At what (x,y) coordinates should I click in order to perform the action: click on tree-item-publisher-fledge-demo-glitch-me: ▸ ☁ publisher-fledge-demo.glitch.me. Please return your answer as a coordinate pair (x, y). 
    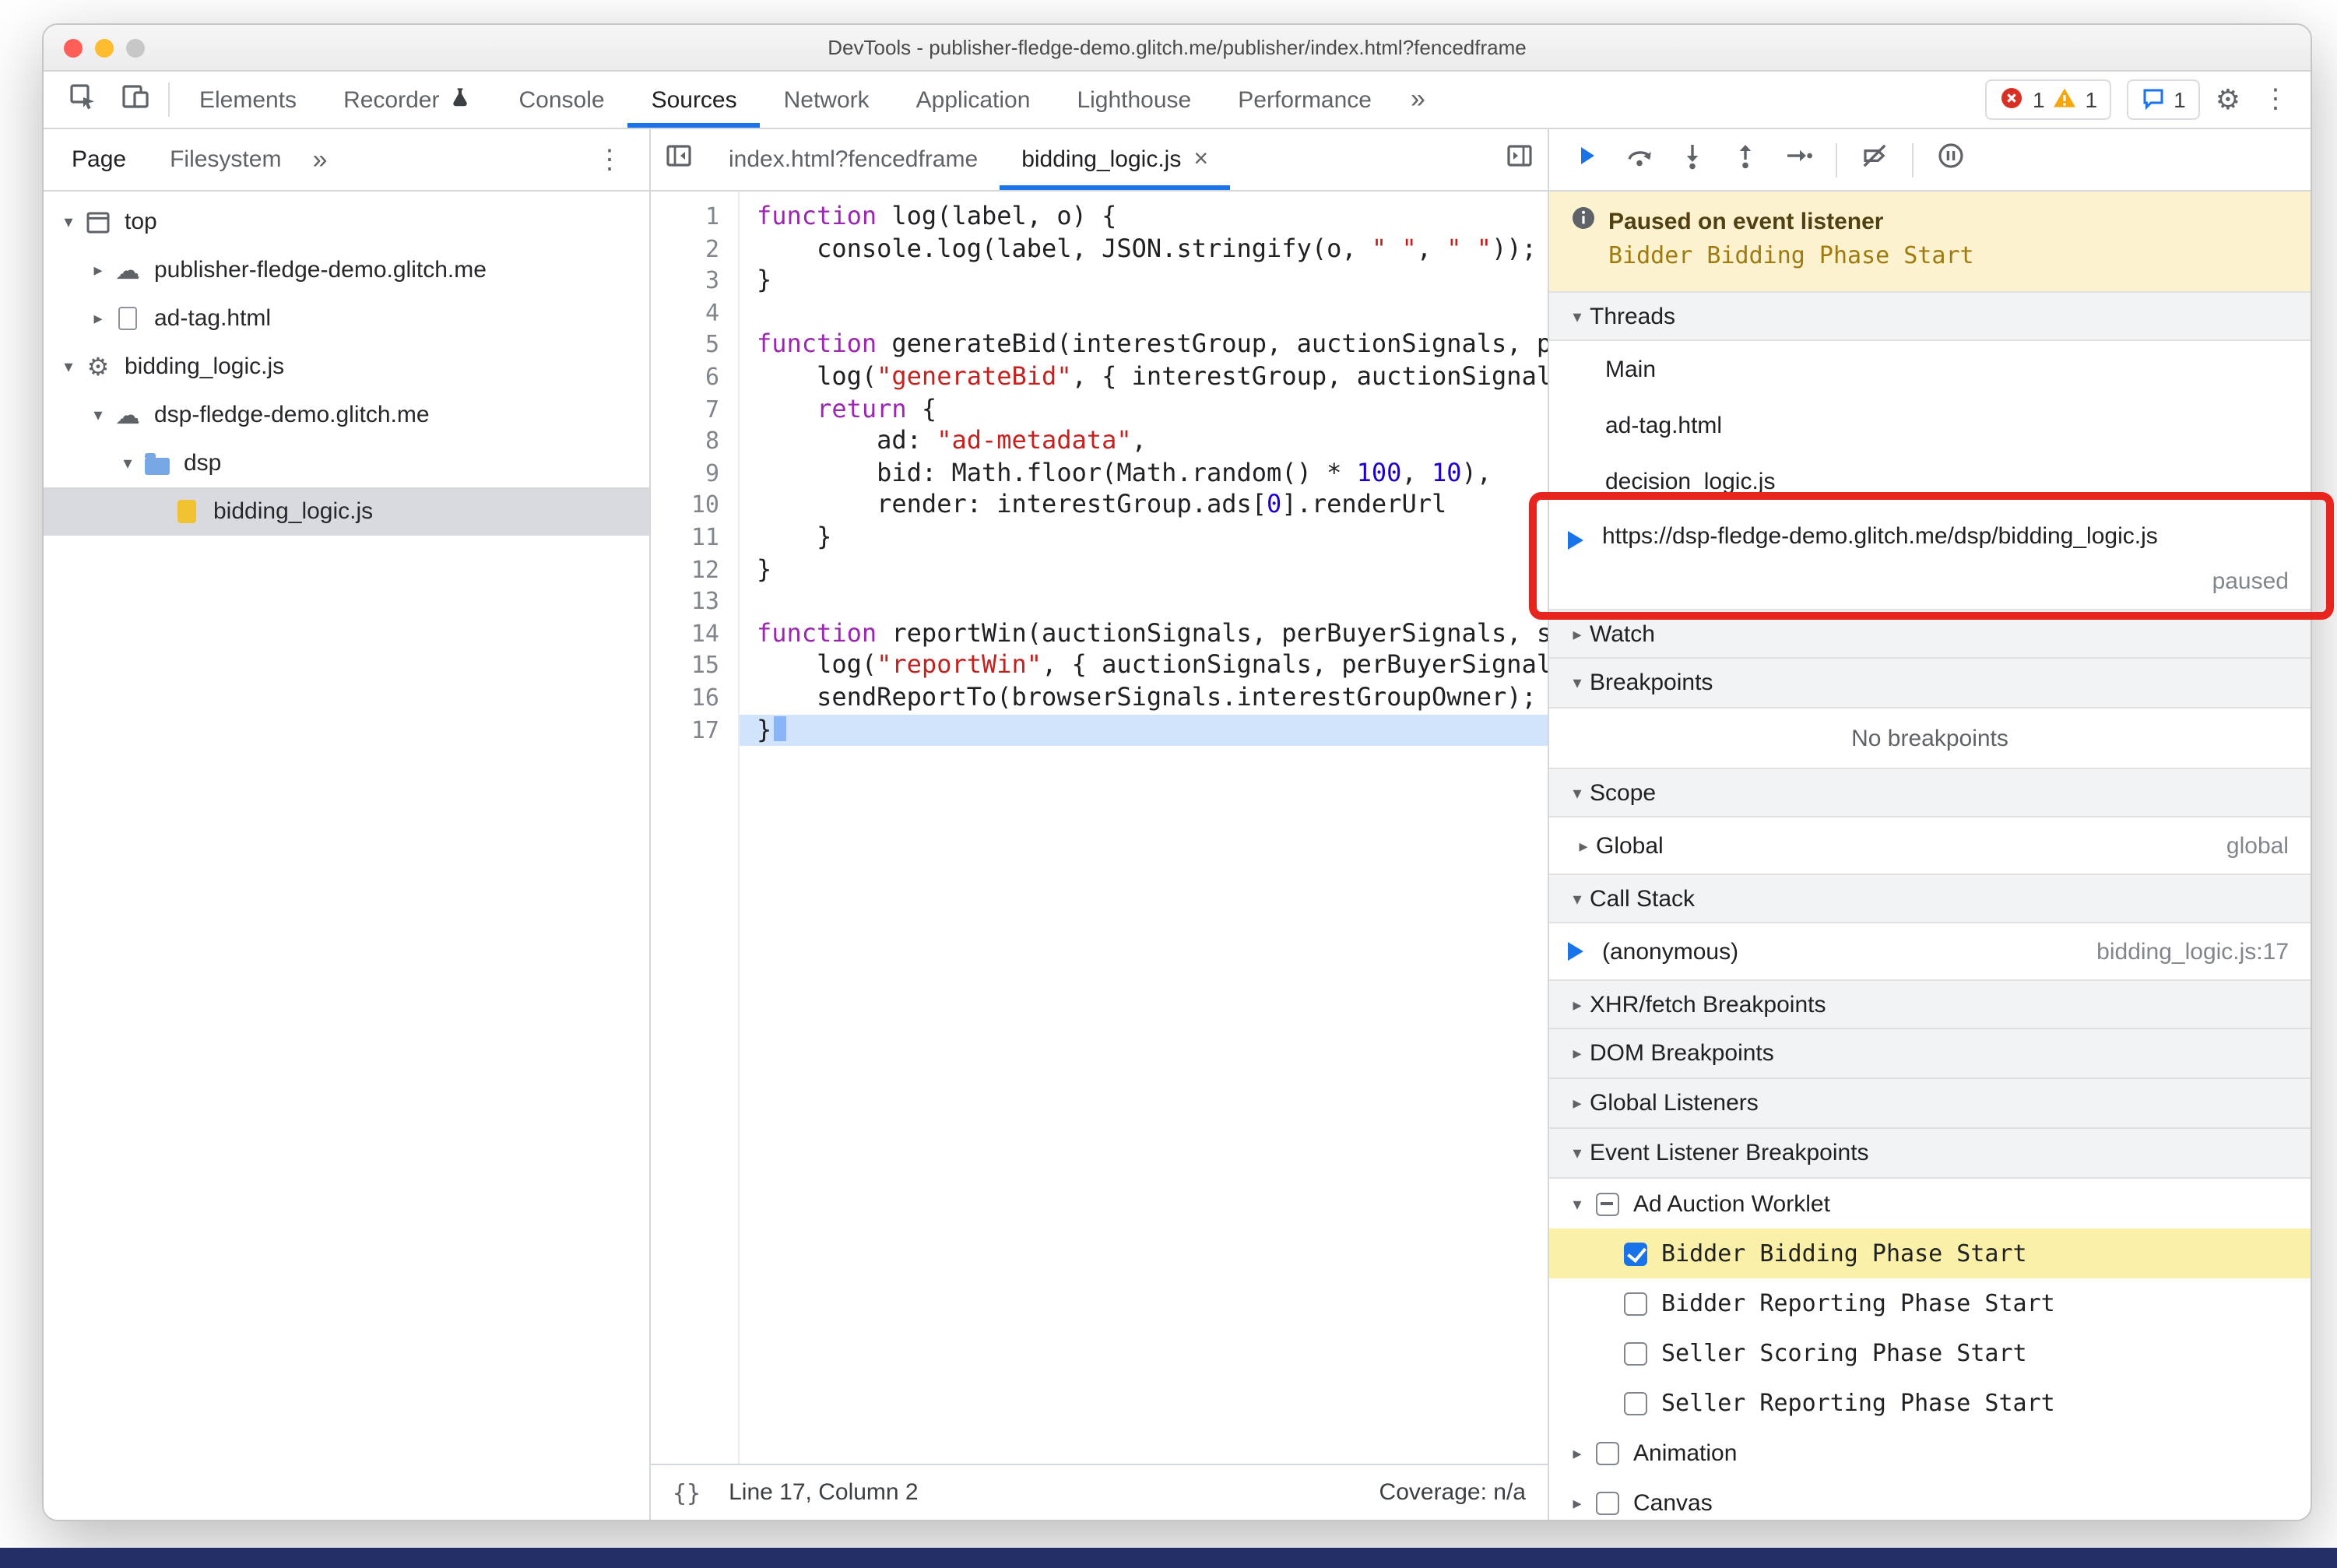
    Looking at the image, I should click on (347, 270).